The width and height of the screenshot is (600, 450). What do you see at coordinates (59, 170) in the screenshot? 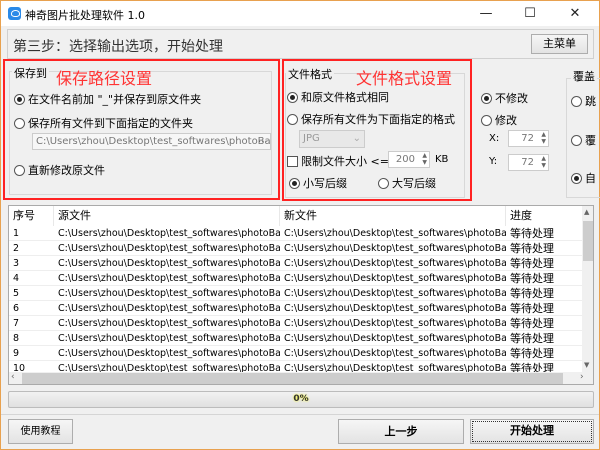
I see `radio-overwrite-original: 直新修改原文件` at bounding box center [59, 170].